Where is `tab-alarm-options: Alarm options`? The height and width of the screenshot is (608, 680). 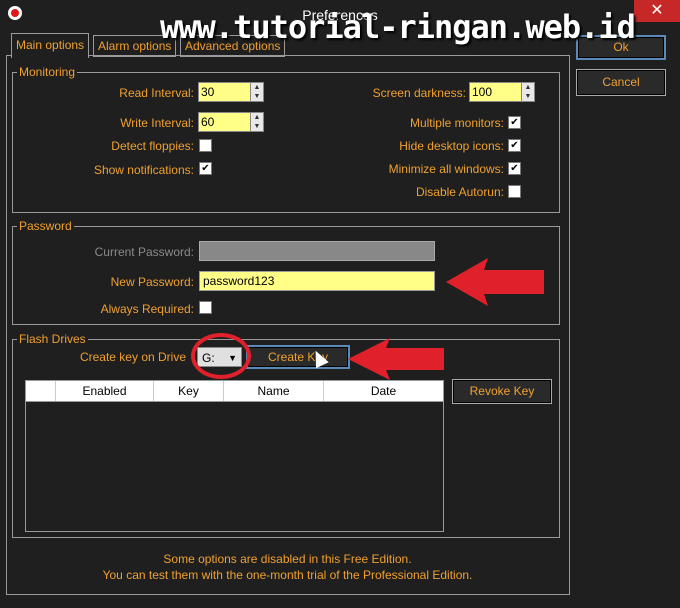
tab-alarm-options: Alarm options is located at coordinates (135, 46).